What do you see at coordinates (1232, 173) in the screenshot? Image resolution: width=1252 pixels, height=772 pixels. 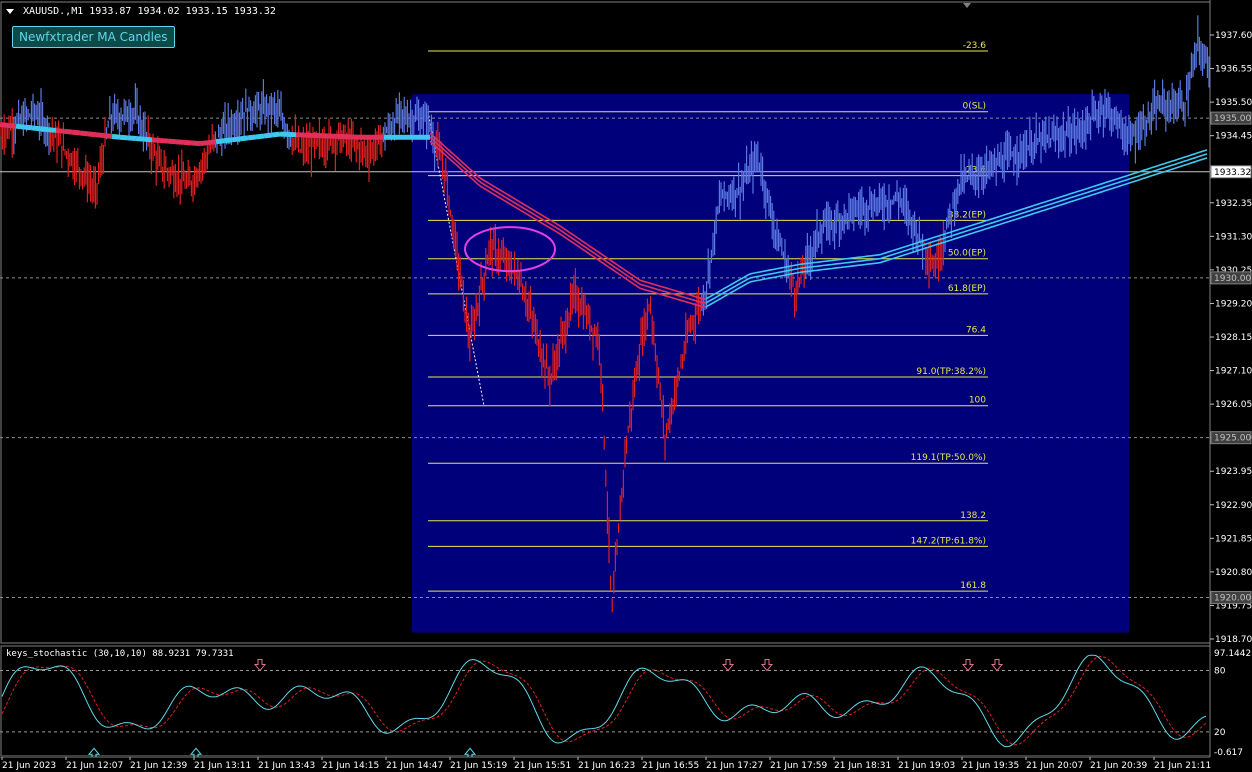 I see `price-box-label: 1933.32` at bounding box center [1232, 173].